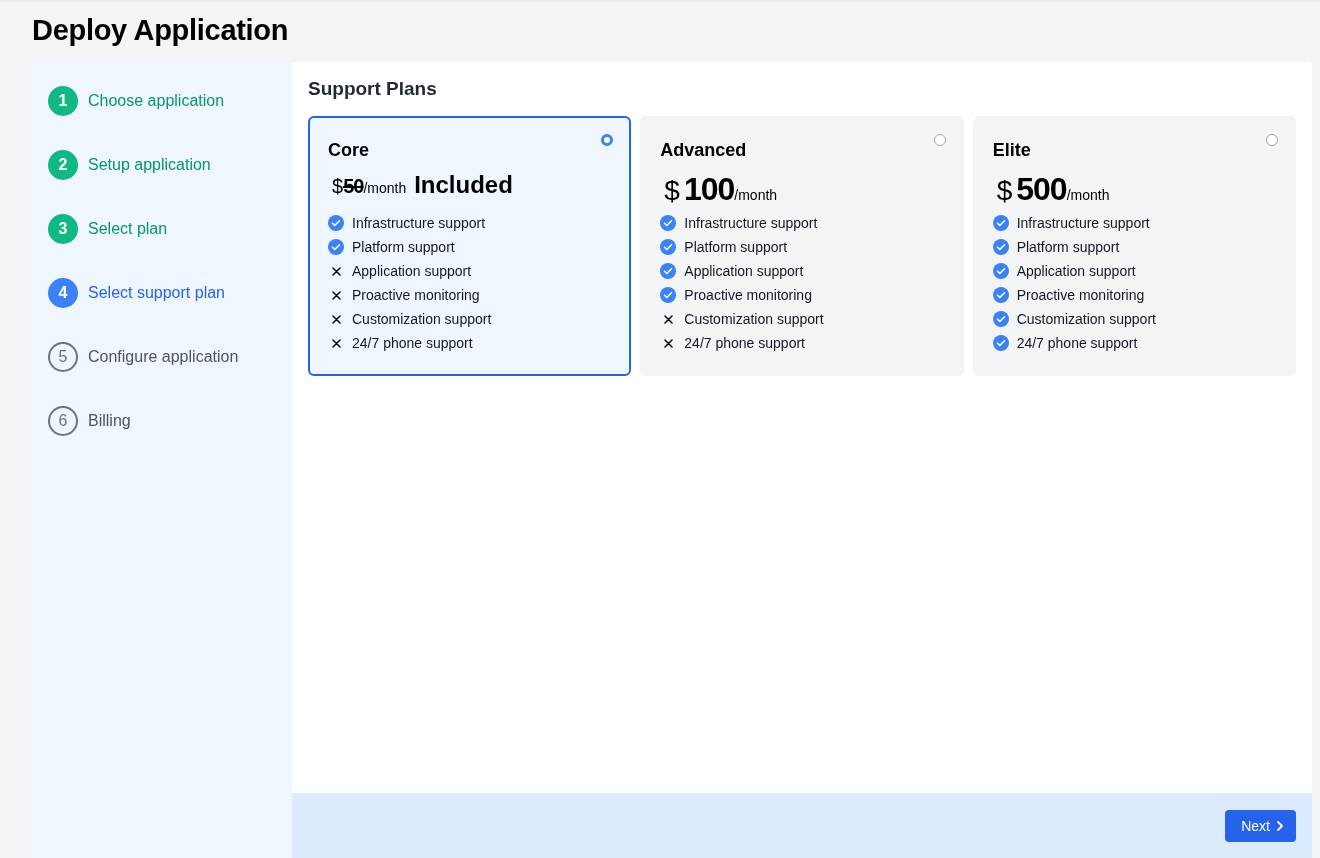  What do you see at coordinates (470, 246) in the screenshot?
I see `plan-card: Core $50/month Included Infrastructure support Platform support Application support Proactive monitoring Customization support 24/7 phone support` at bounding box center [470, 246].